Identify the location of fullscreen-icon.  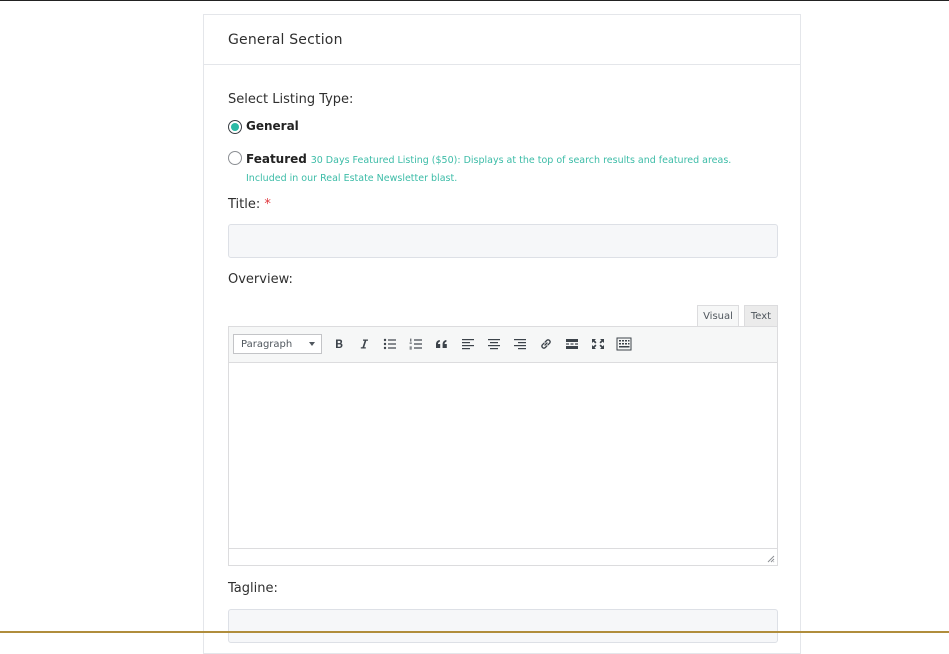
(598, 344).